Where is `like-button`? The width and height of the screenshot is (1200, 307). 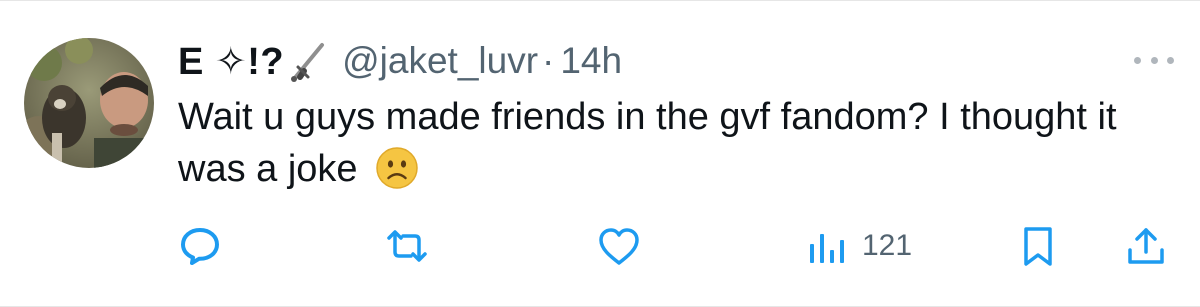 like-button is located at coordinates (619, 246).